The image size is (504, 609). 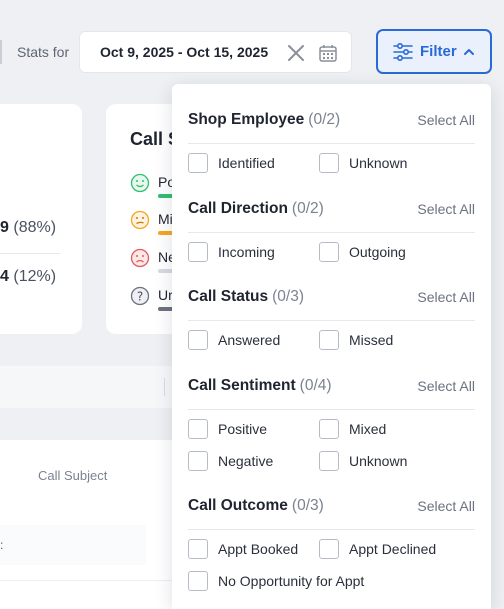 What do you see at coordinates (377, 252) in the screenshot?
I see `option-label: Outgoing` at bounding box center [377, 252].